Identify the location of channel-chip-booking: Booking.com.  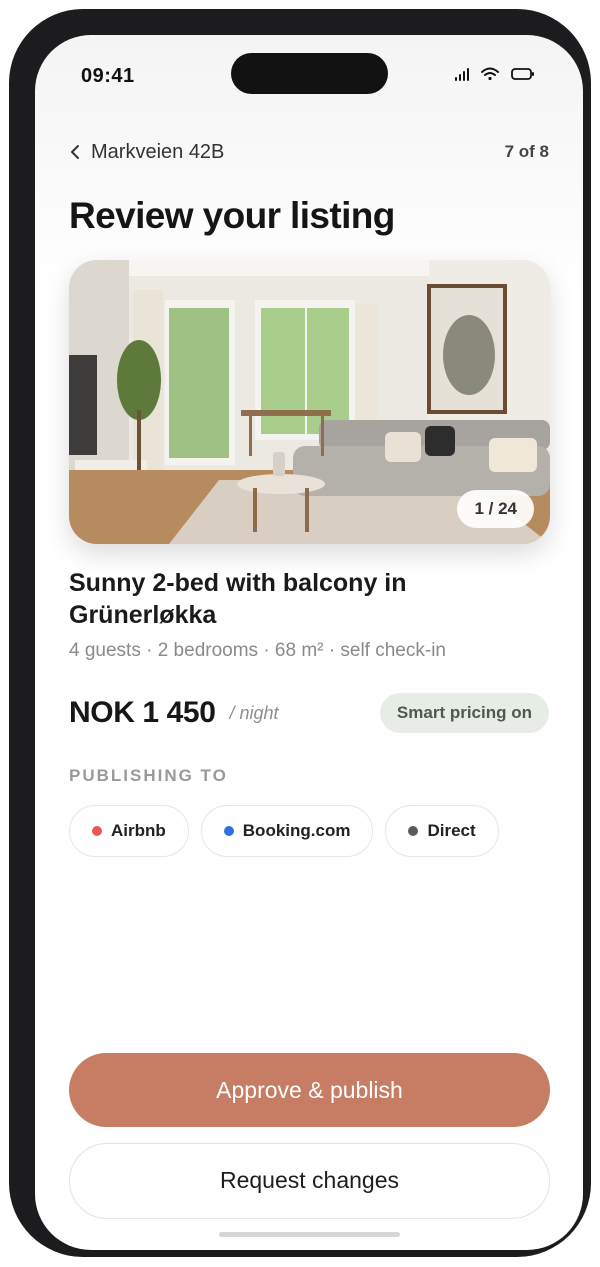
(287, 831).